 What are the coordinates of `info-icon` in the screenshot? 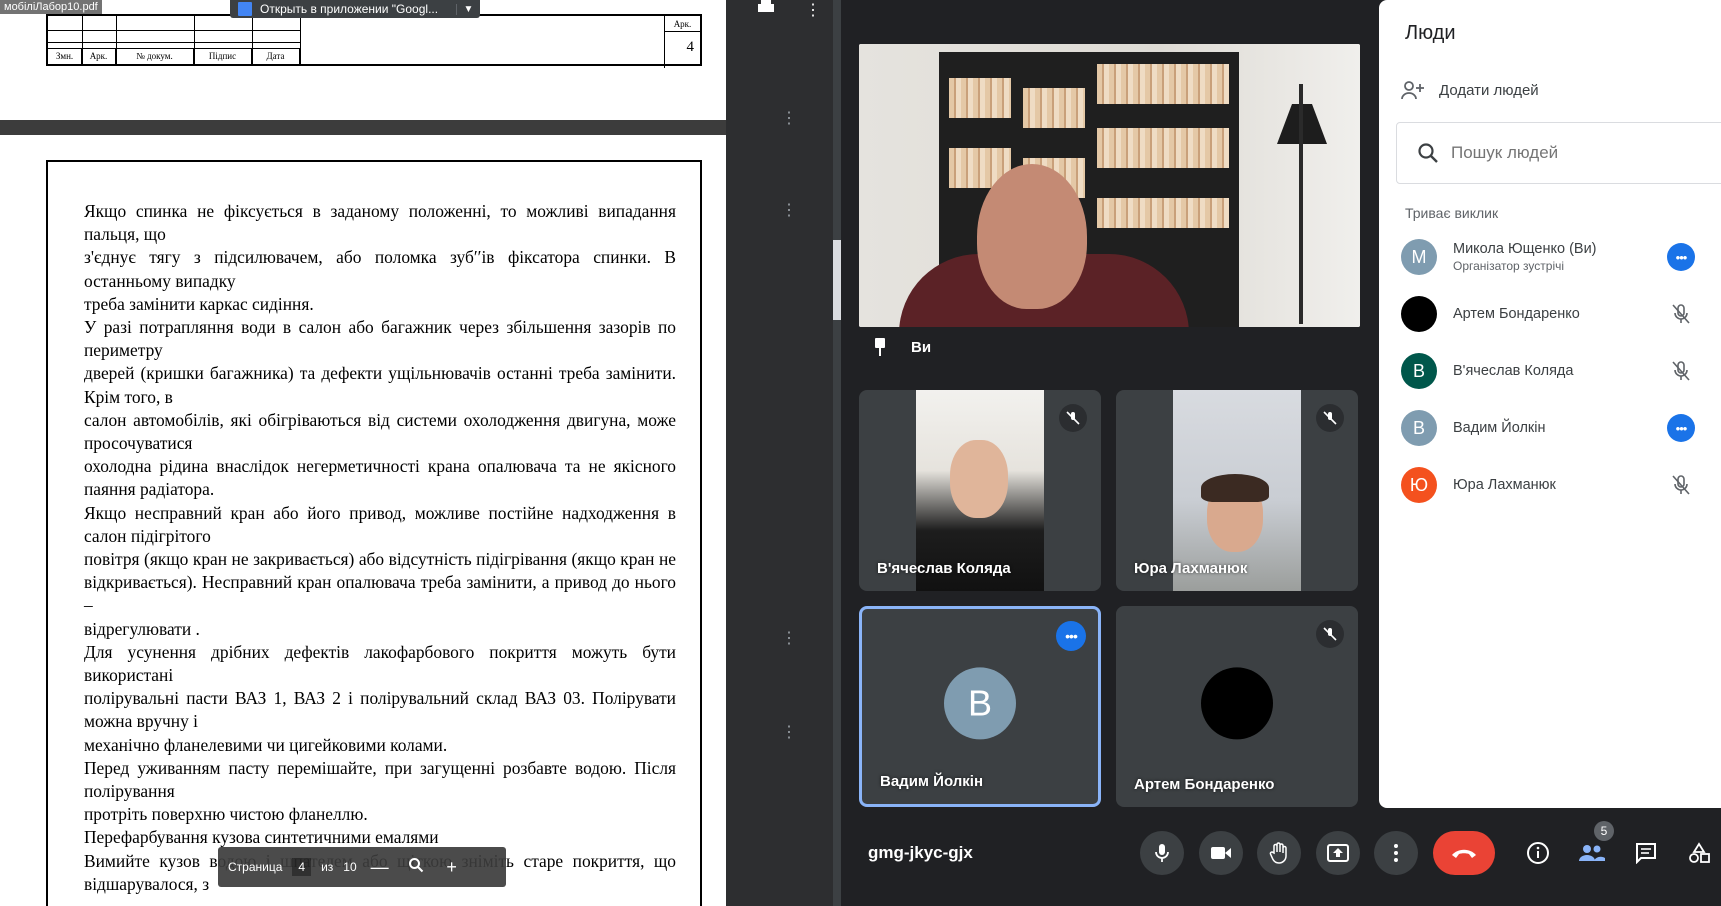 It's located at (1538, 853).